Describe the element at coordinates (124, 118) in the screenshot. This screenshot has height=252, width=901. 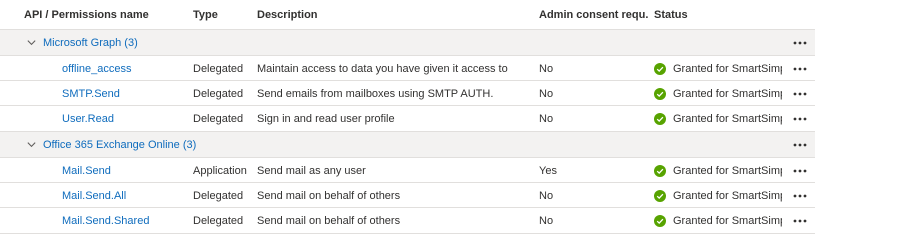
I see `permission-link: User.Read` at that location.